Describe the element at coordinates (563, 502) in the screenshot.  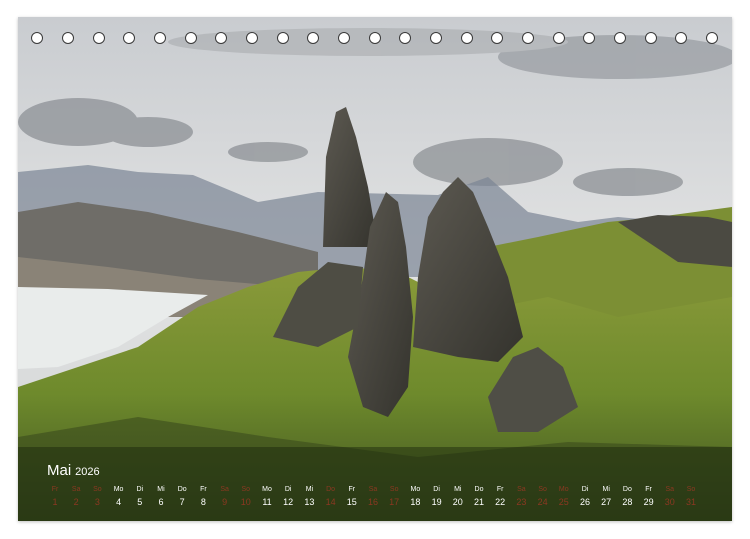
I see `day-number: 25` at that location.